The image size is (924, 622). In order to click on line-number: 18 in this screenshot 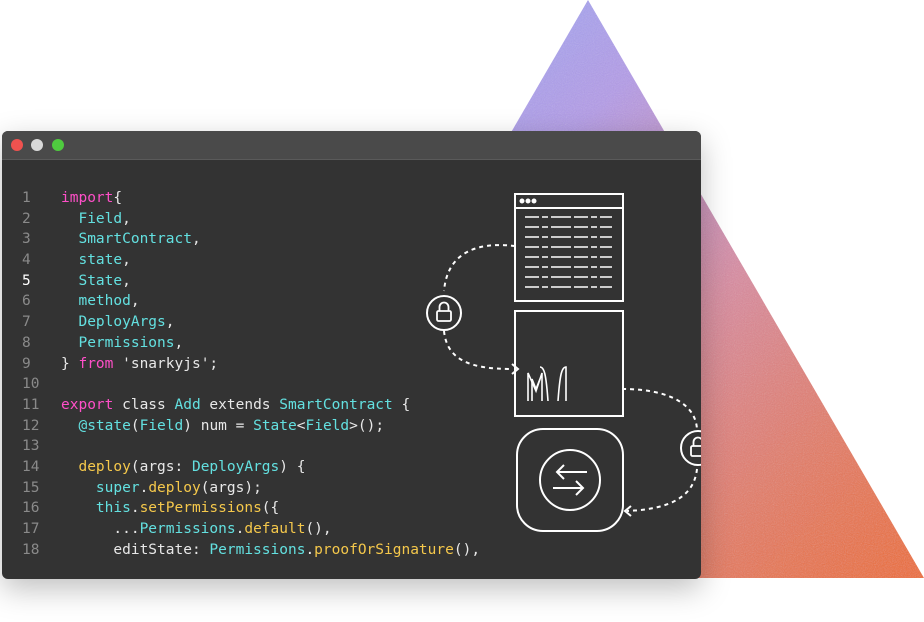, I will do `click(31, 549)`.